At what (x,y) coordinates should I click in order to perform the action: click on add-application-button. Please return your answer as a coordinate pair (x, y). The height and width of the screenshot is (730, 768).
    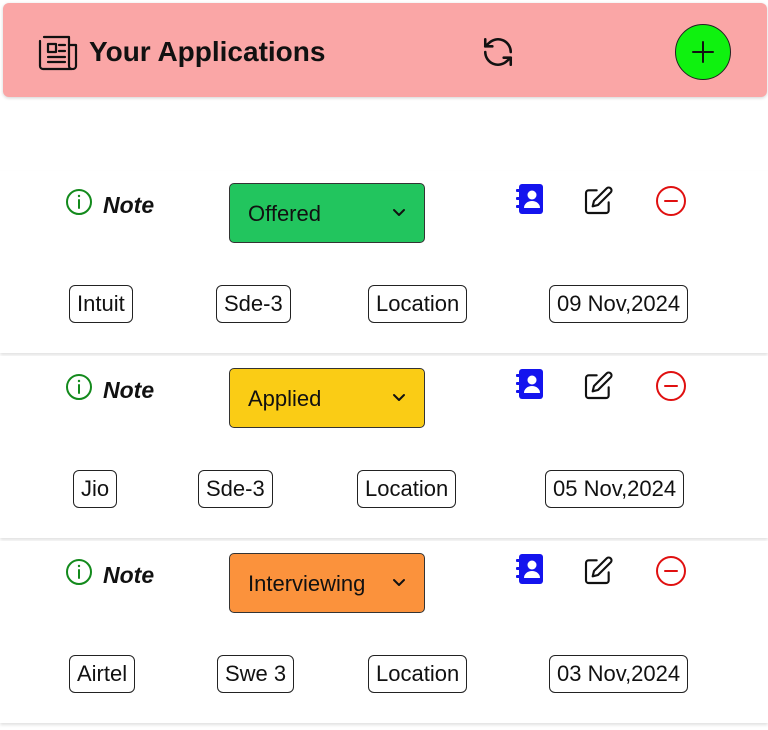
    Looking at the image, I should click on (703, 52).